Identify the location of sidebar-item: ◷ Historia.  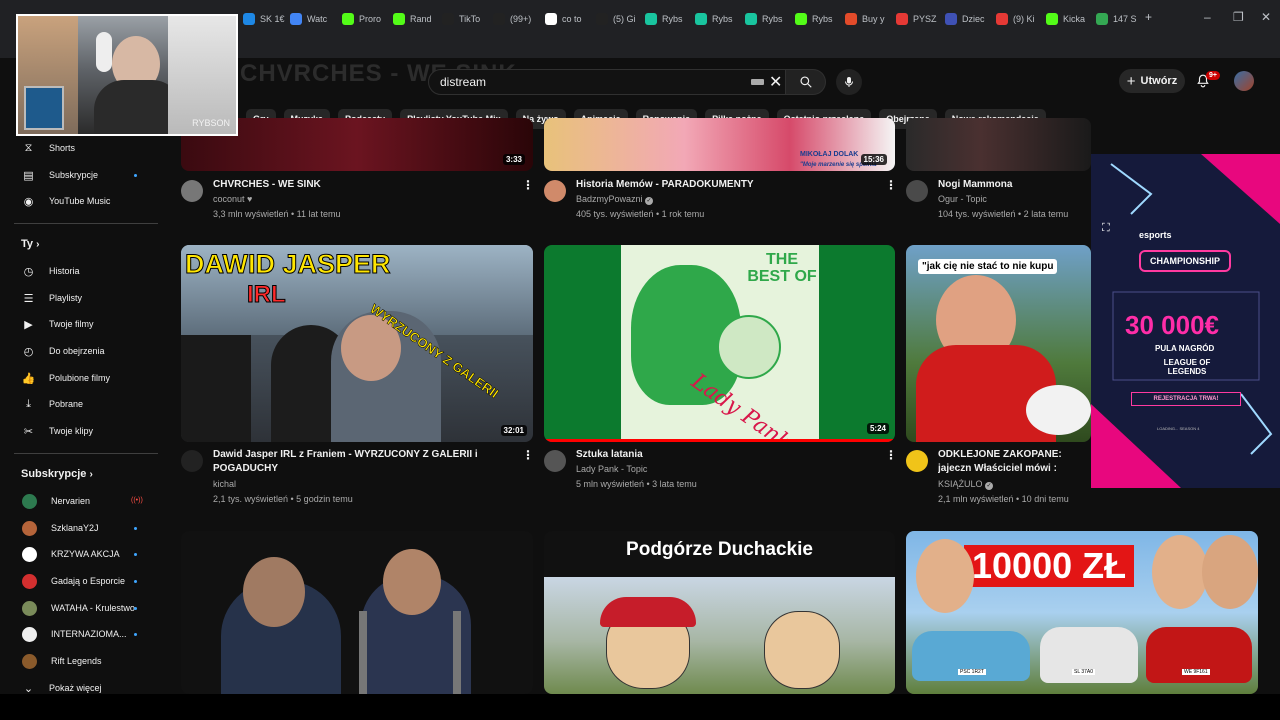
(87, 271).